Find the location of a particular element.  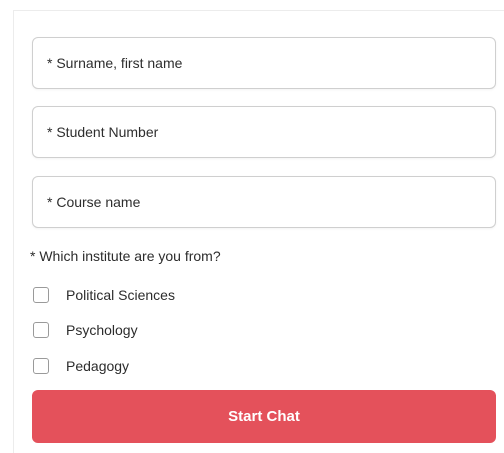

pedagogy-label: Pedagogy is located at coordinates (98, 366).